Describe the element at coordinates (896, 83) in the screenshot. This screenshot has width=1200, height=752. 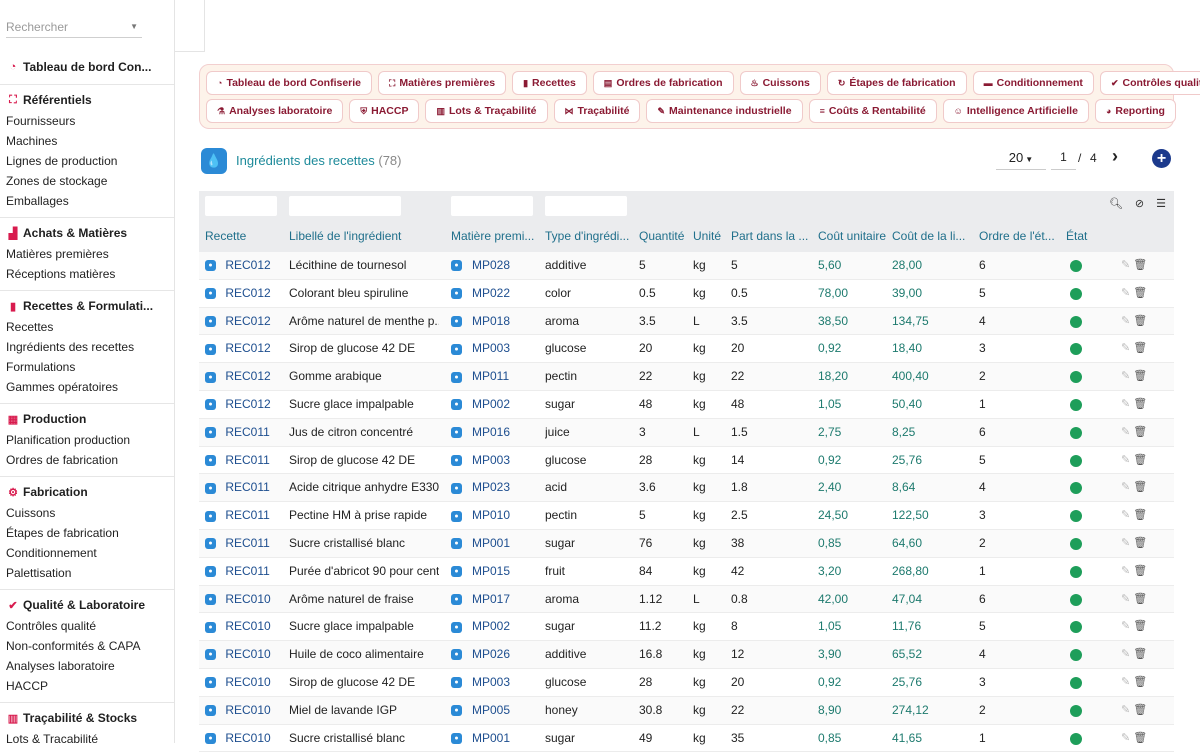
I see `menu-pill: ↻ Étapes de fabrication` at that location.